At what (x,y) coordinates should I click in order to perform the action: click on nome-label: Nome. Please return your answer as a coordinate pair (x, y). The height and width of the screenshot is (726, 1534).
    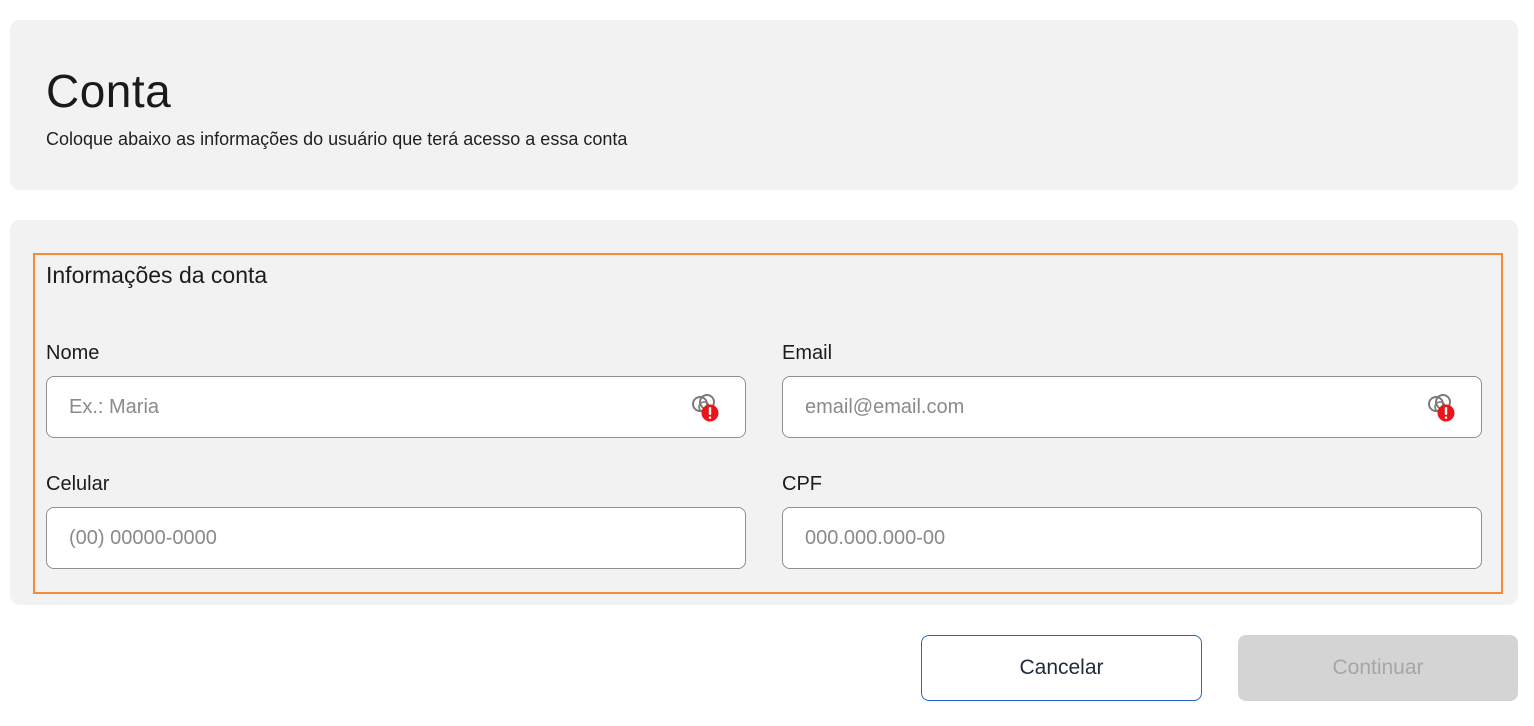
    Looking at the image, I should click on (73, 353).